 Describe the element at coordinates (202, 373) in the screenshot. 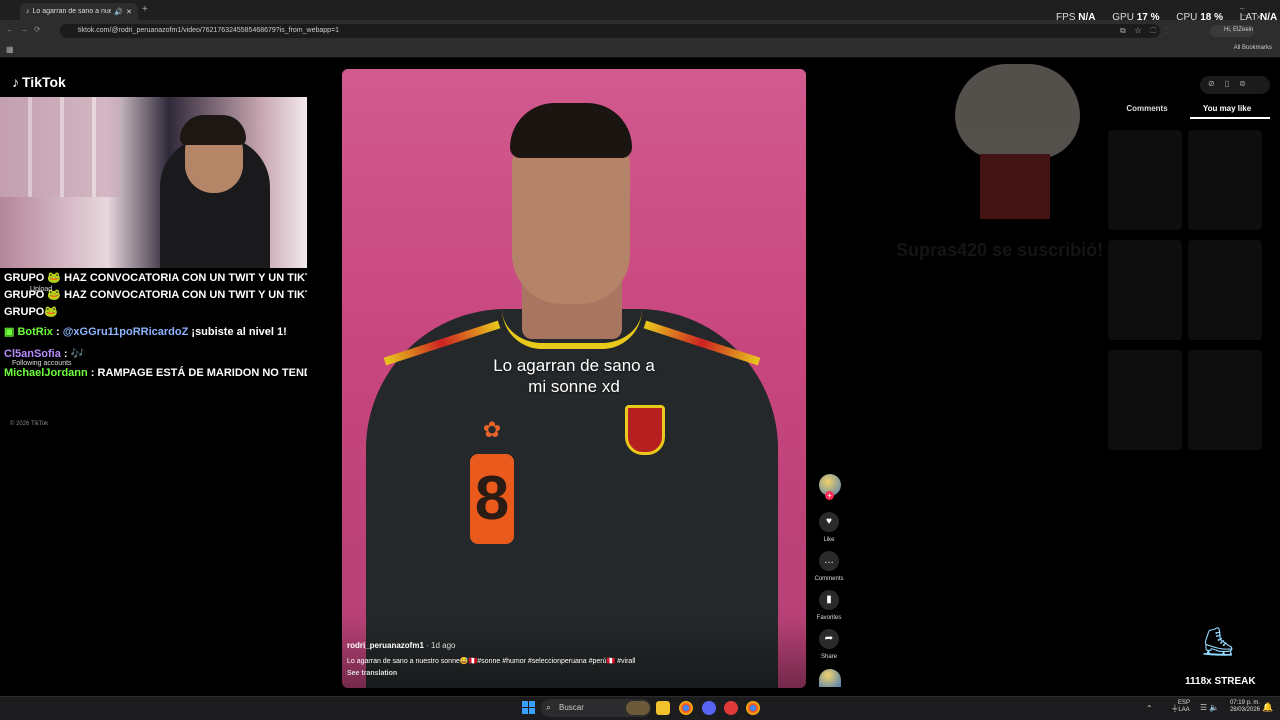

I see `chat-text: RAMPAGE ESTÁ DE MARIDON NO TENDR` at that location.